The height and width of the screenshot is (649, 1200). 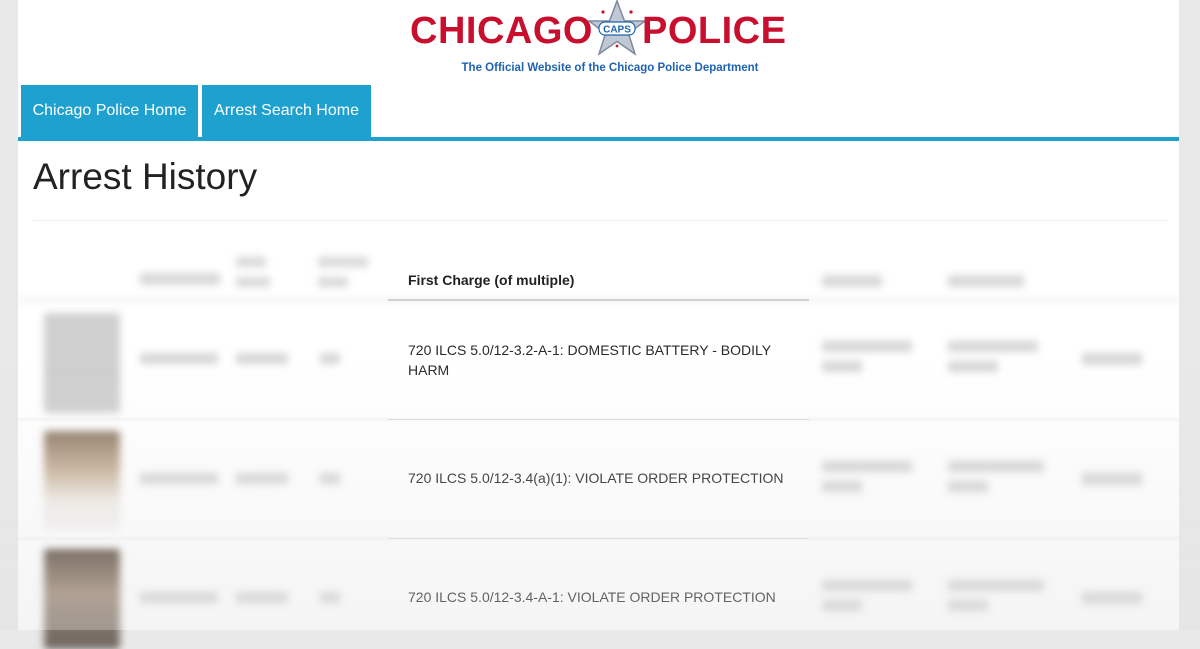 I want to click on column-header-first-charge: First Charge (of multiple), so click(x=491, y=280).